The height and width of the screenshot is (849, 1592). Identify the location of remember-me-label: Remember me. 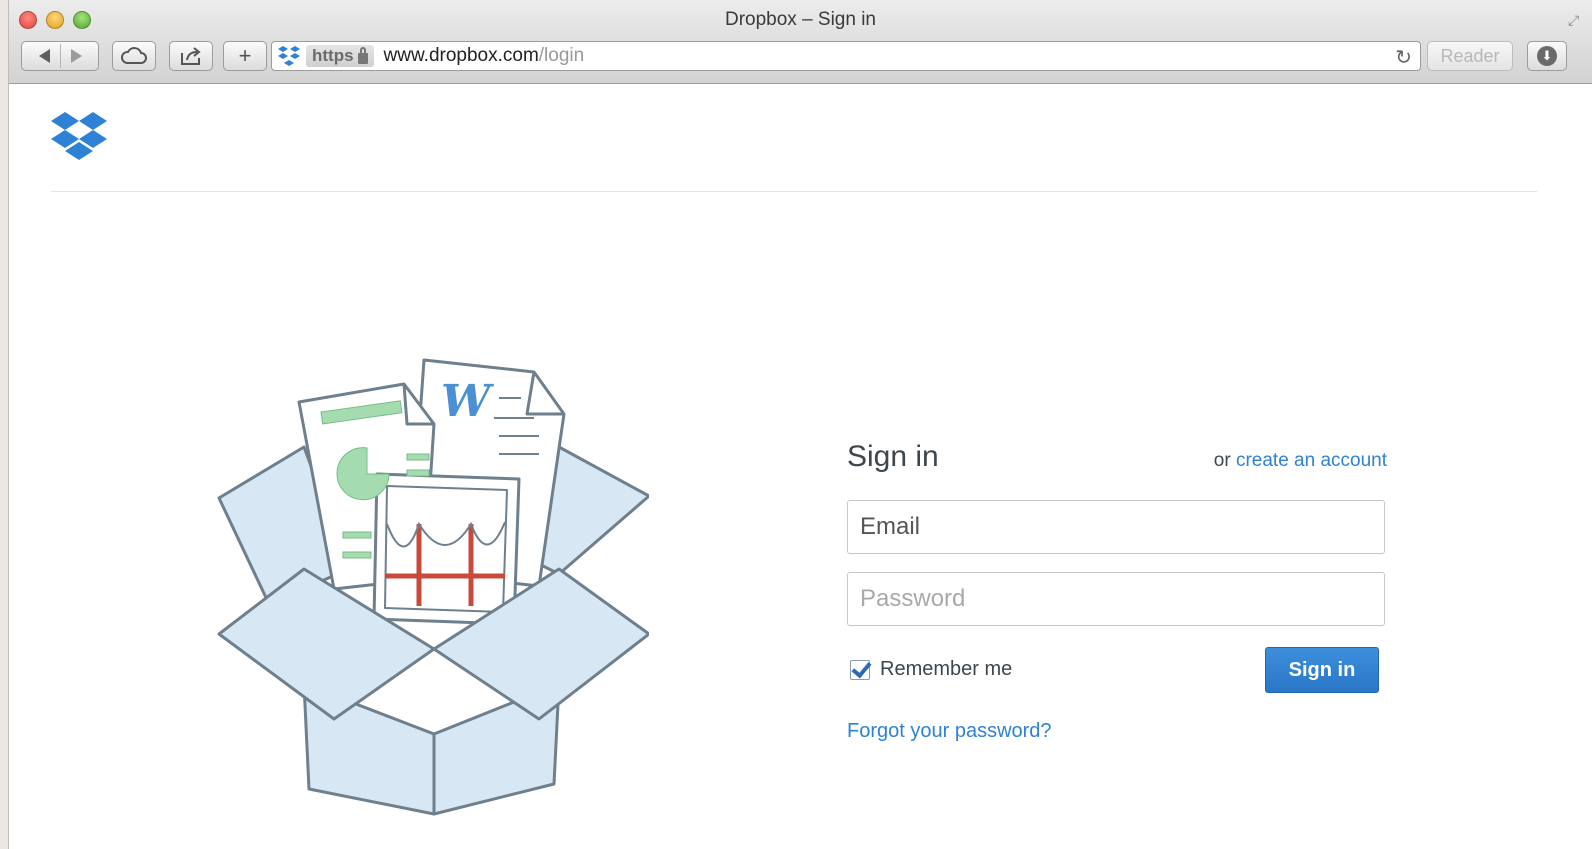
(946, 669).